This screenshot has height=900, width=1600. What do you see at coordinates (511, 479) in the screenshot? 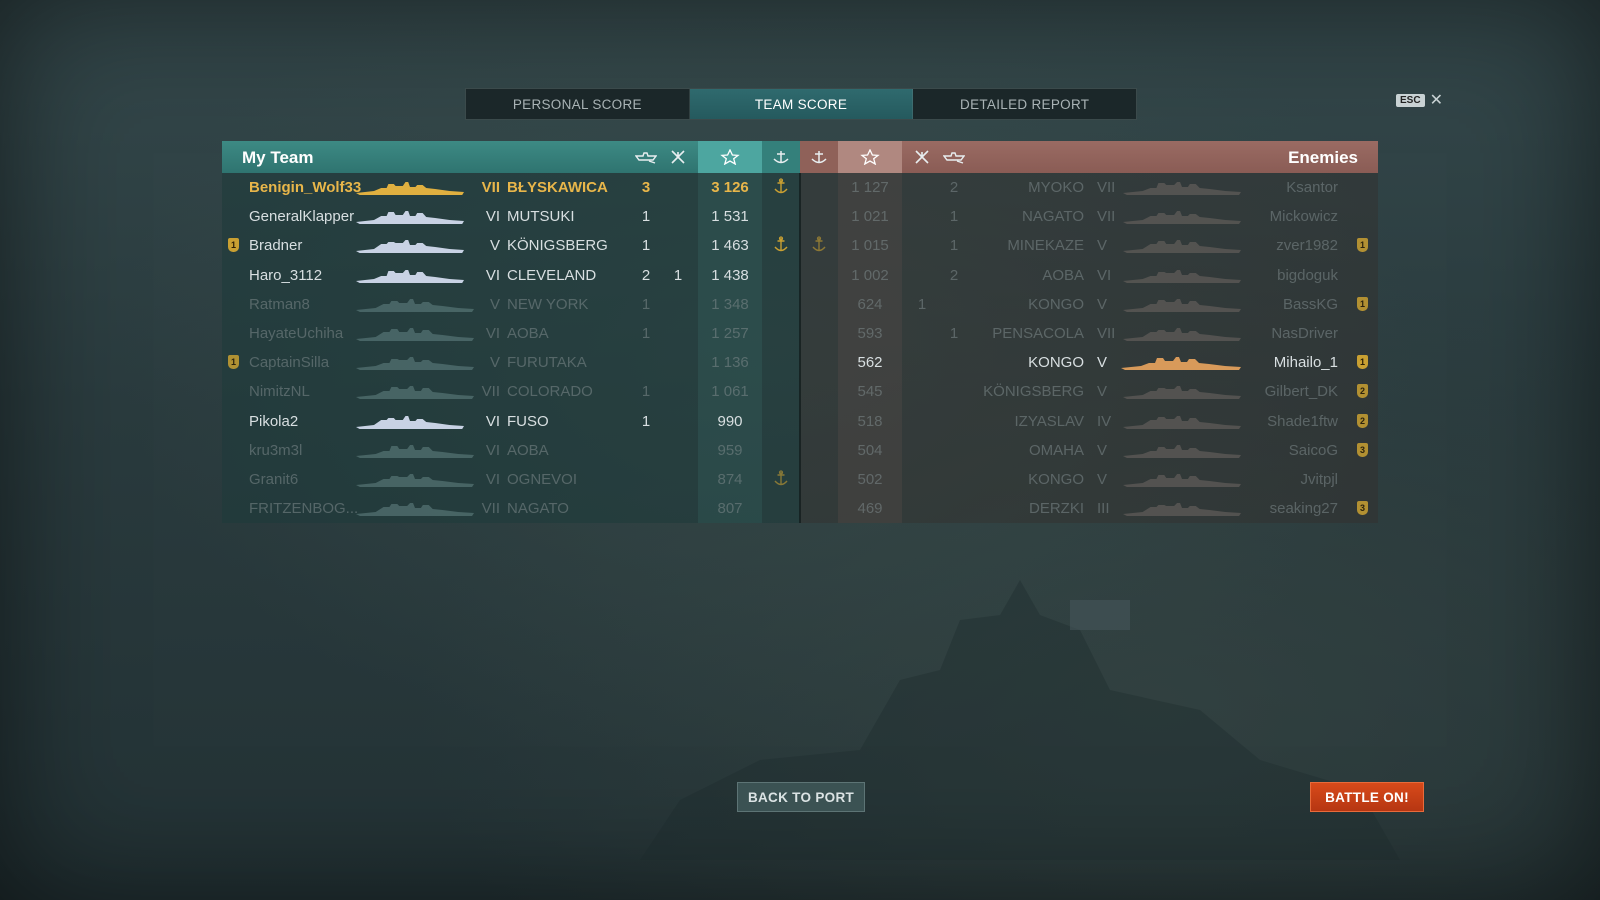
I see `table-row: Granit6 VI OGNEVOI 874` at bounding box center [511, 479].